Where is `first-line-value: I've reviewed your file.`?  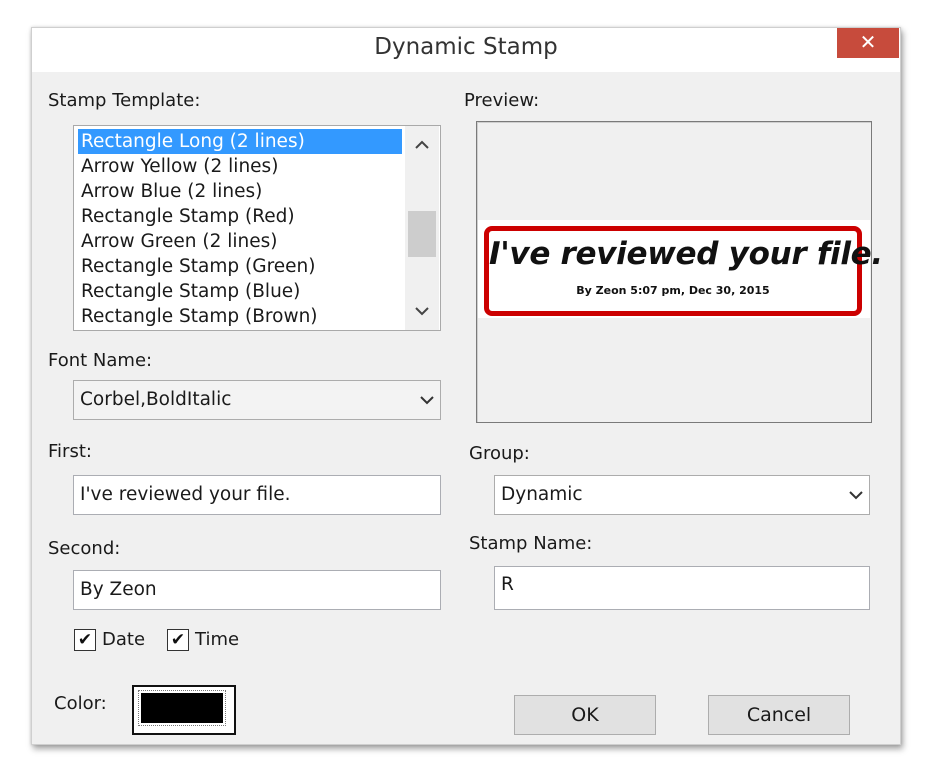 first-line-value: I've reviewed your file. is located at coordinates (185, 494).